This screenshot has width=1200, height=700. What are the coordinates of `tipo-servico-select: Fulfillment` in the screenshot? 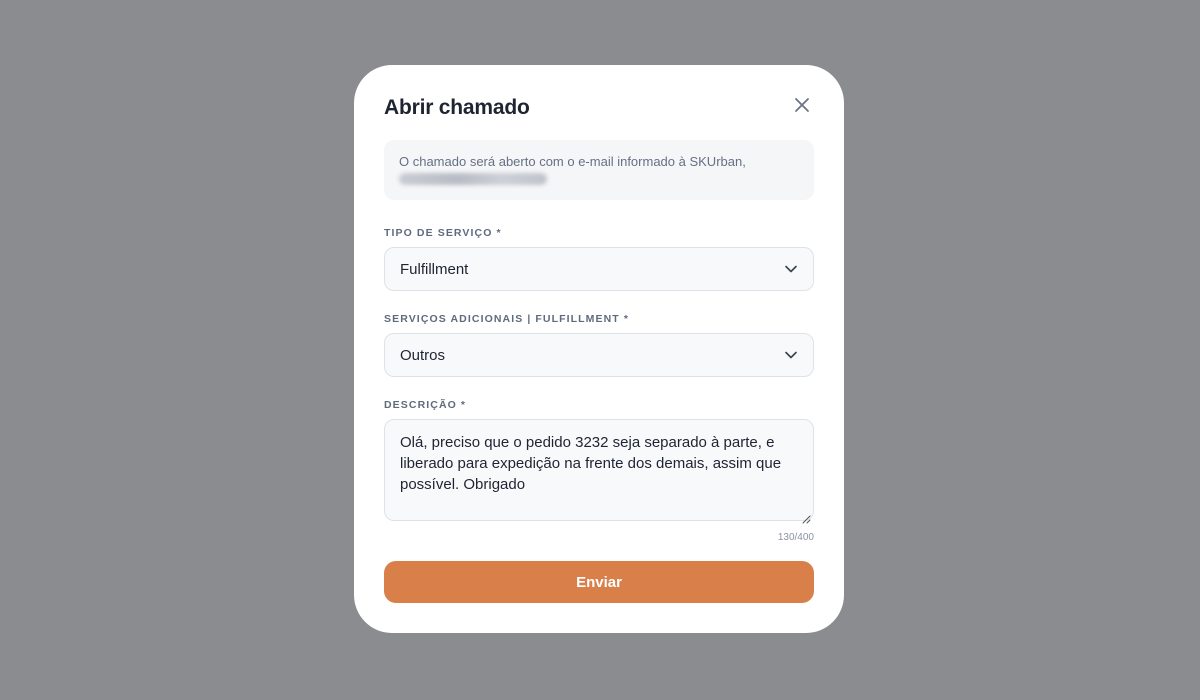 It's located at (599, 269).